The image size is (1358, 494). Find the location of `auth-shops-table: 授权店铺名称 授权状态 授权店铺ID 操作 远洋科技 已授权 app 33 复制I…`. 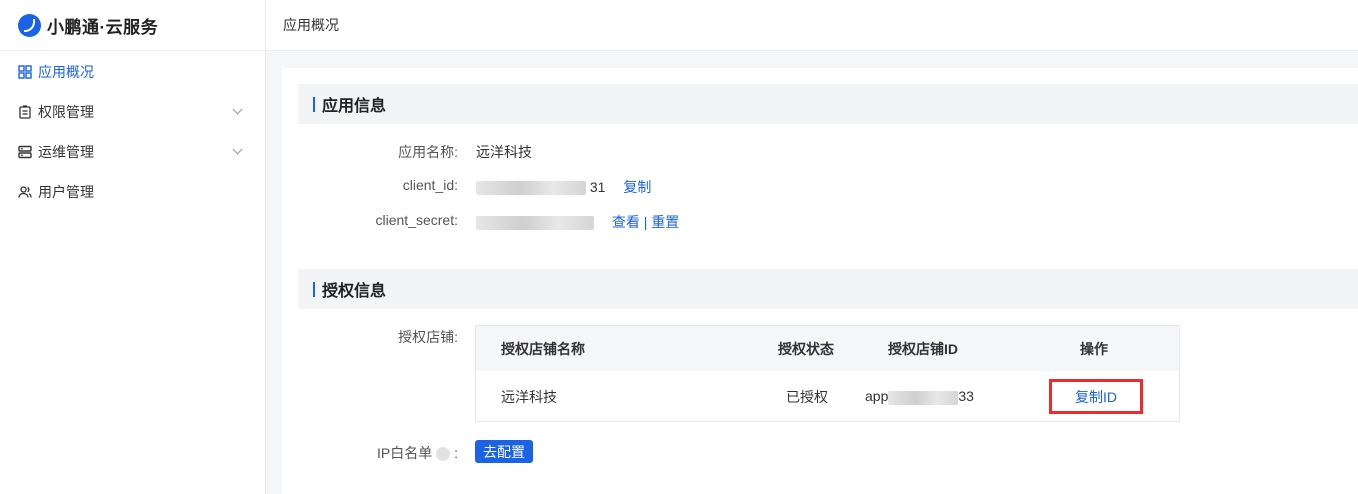

auth-shops-table: 授权店铺名称 授权状态 授权店铺ID 操作 远洋科技 已授权 app 33 复制I… is located at coordinates (827, 373).